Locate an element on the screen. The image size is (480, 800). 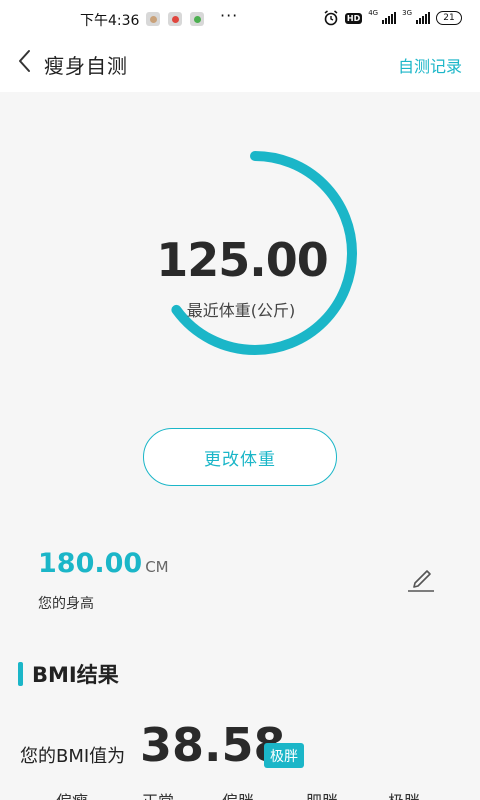
self-test-record-link: 自测记录 is located at coordinates (430, 65).